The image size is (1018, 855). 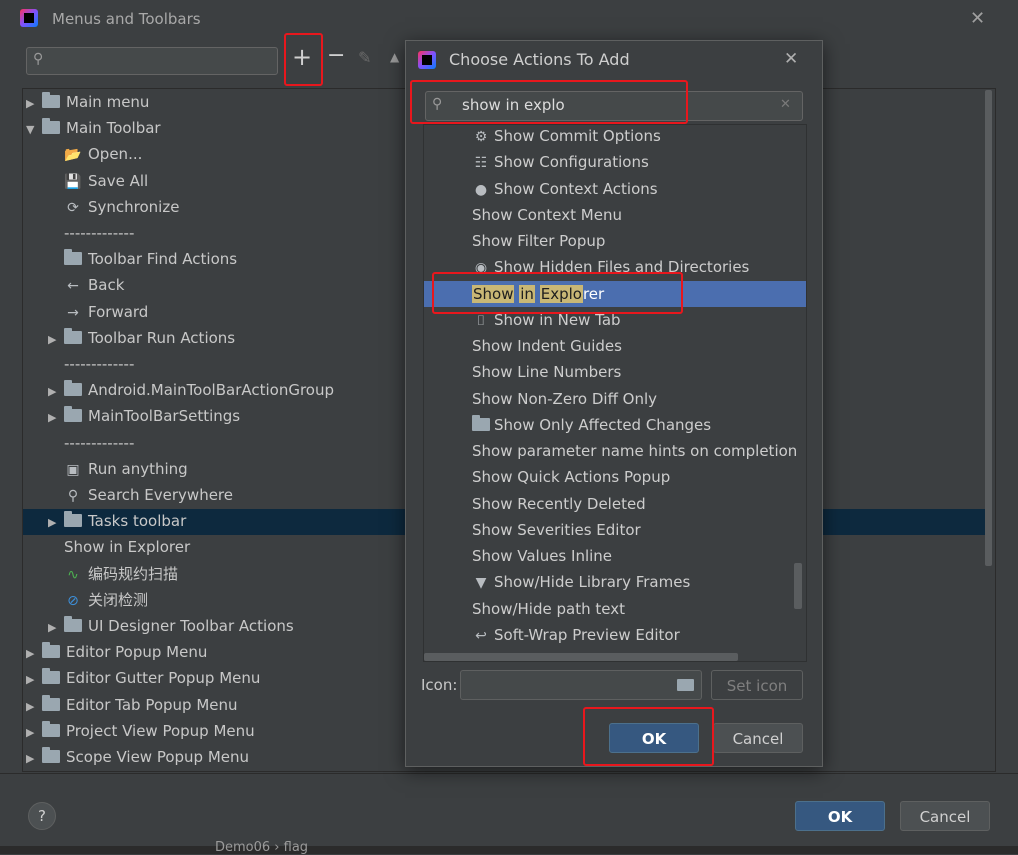 What do you see at coordinates (635, 451) in the screenshot?
I see `action-label: Show parameter name hints on completion` at bounding box center [635, 451].